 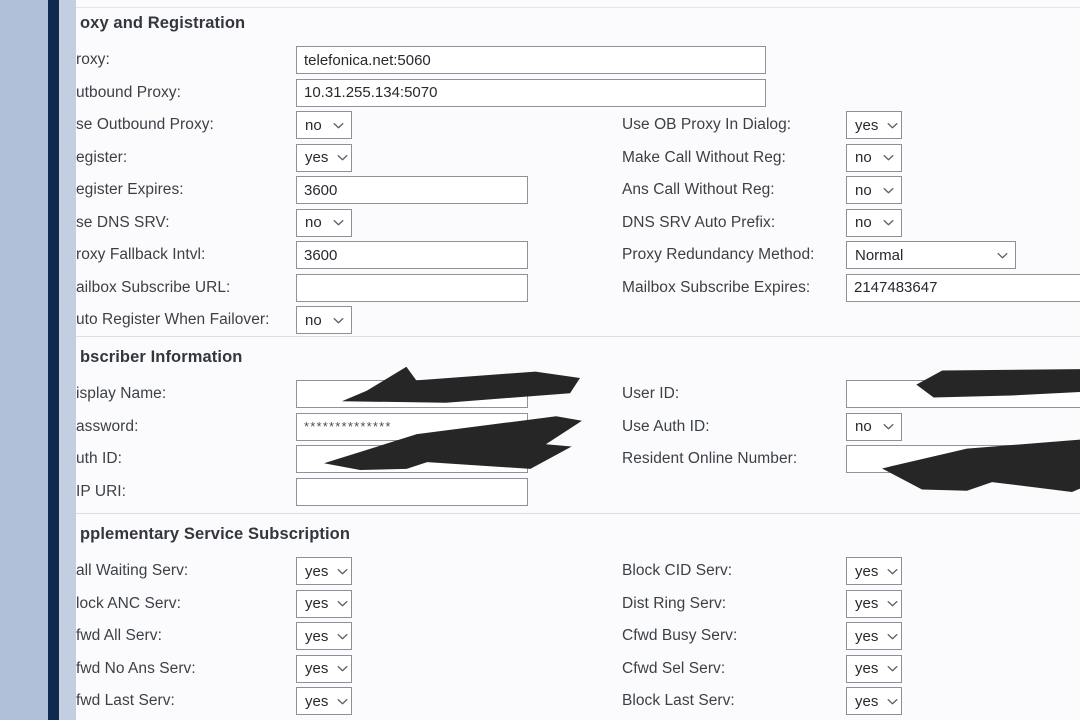 I want to click on form-row: Resident Online Number:, so click(x=851, y=459).